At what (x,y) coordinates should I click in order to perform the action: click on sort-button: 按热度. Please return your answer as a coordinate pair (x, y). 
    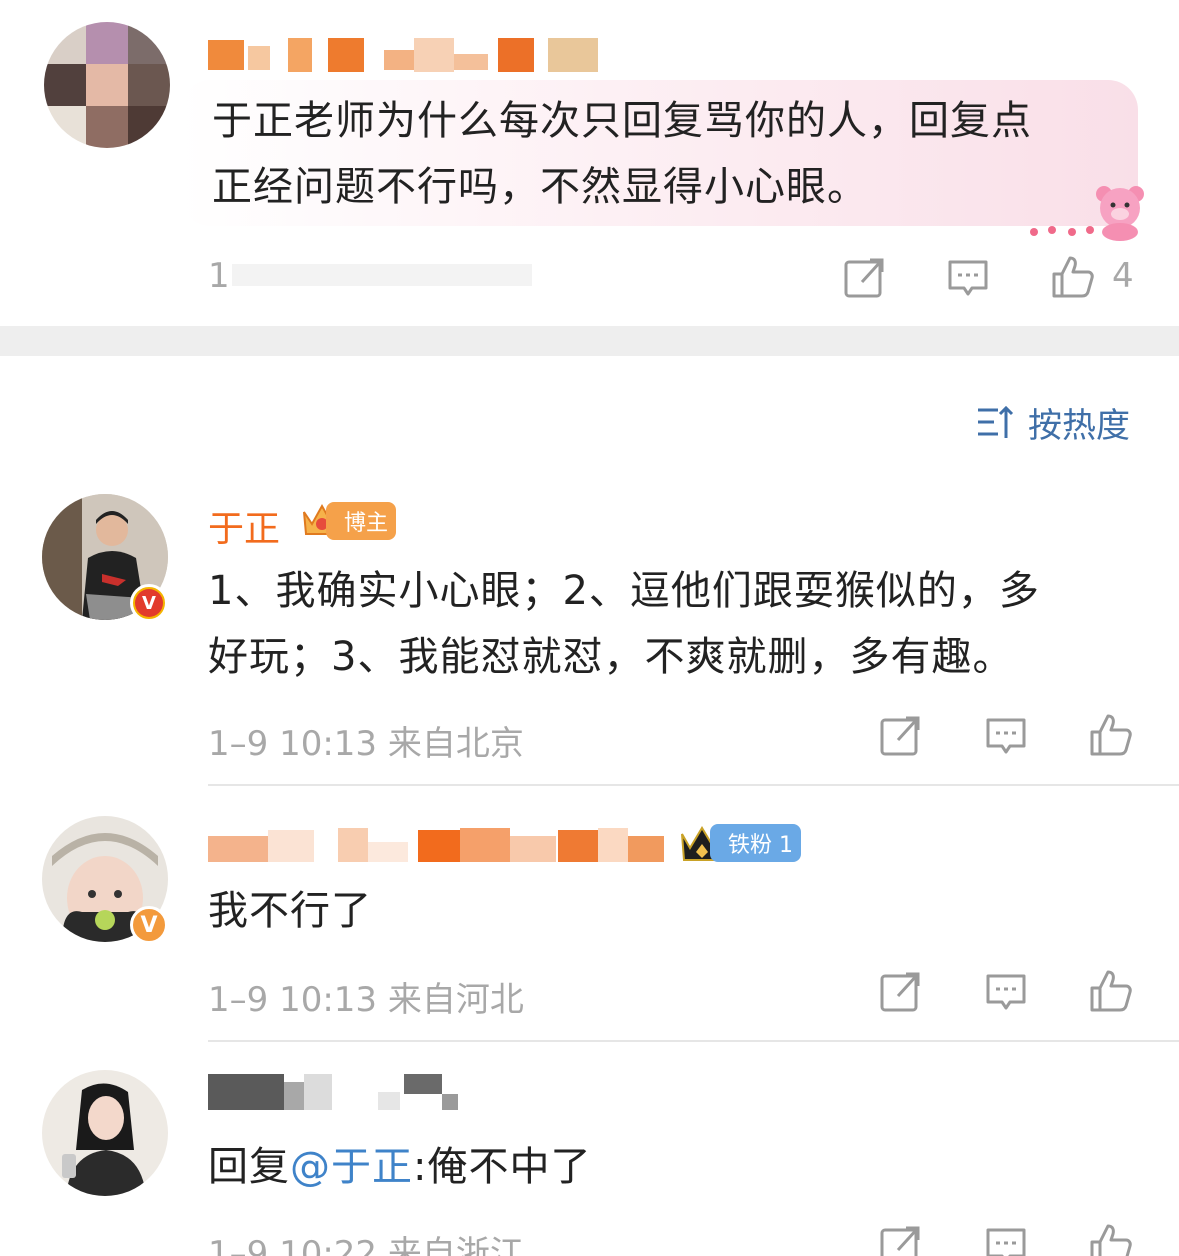
    Looking at the image, I should click on (1053, 423).